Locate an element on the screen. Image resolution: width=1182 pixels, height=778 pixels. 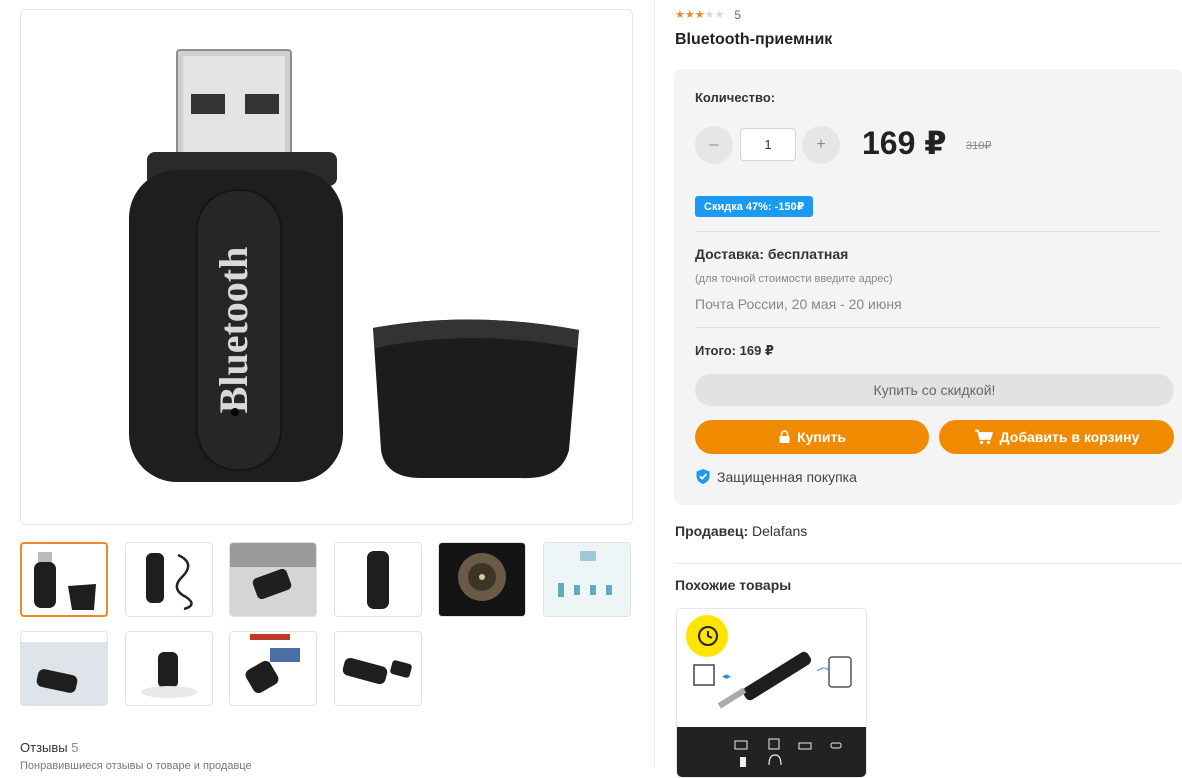
buy-with-discount-button: Купить со скидкой! is located at coordinates (934, 390).